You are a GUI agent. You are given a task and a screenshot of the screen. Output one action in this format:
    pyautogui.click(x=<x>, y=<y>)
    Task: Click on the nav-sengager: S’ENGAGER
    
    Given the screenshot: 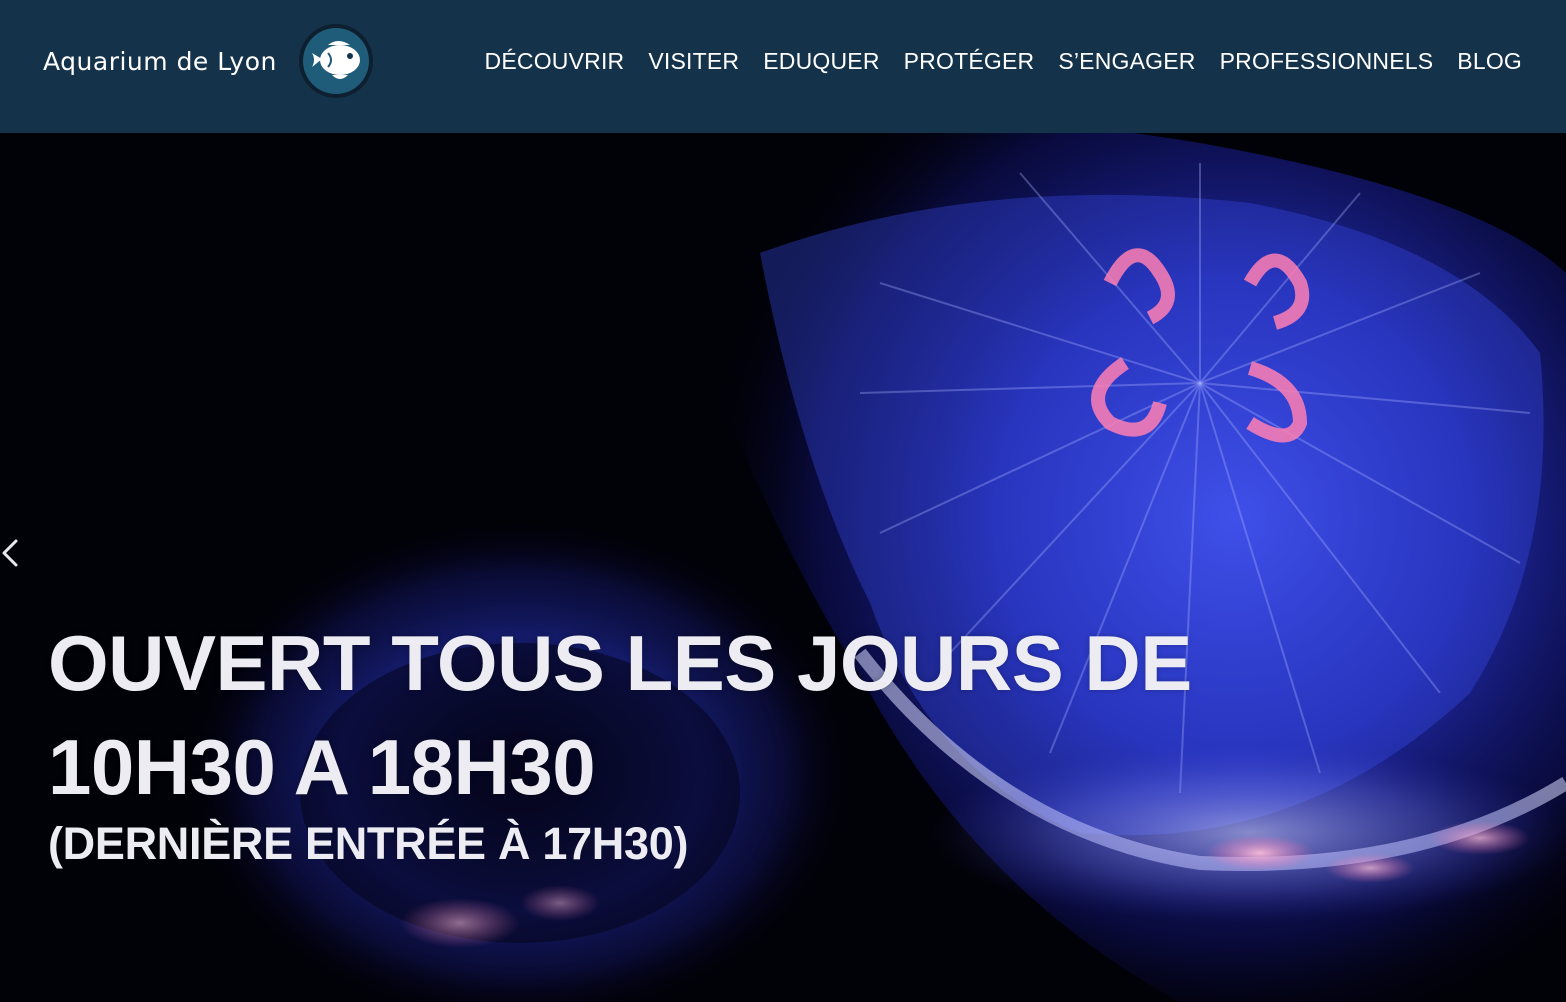 What is the action you would take?
    pyautogui.click(x=1126, y=61)
    